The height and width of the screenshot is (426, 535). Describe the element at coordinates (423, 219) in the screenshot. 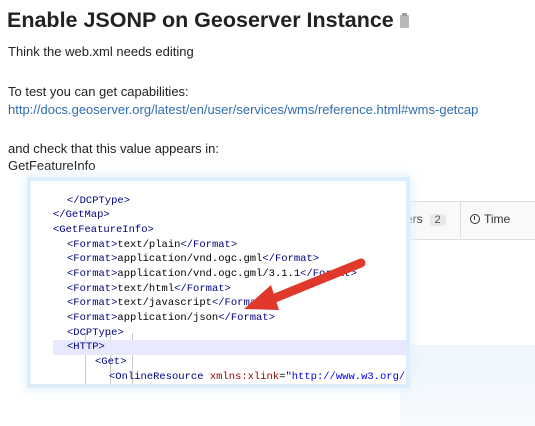

I see `answers-tab: vers 2` at that location.